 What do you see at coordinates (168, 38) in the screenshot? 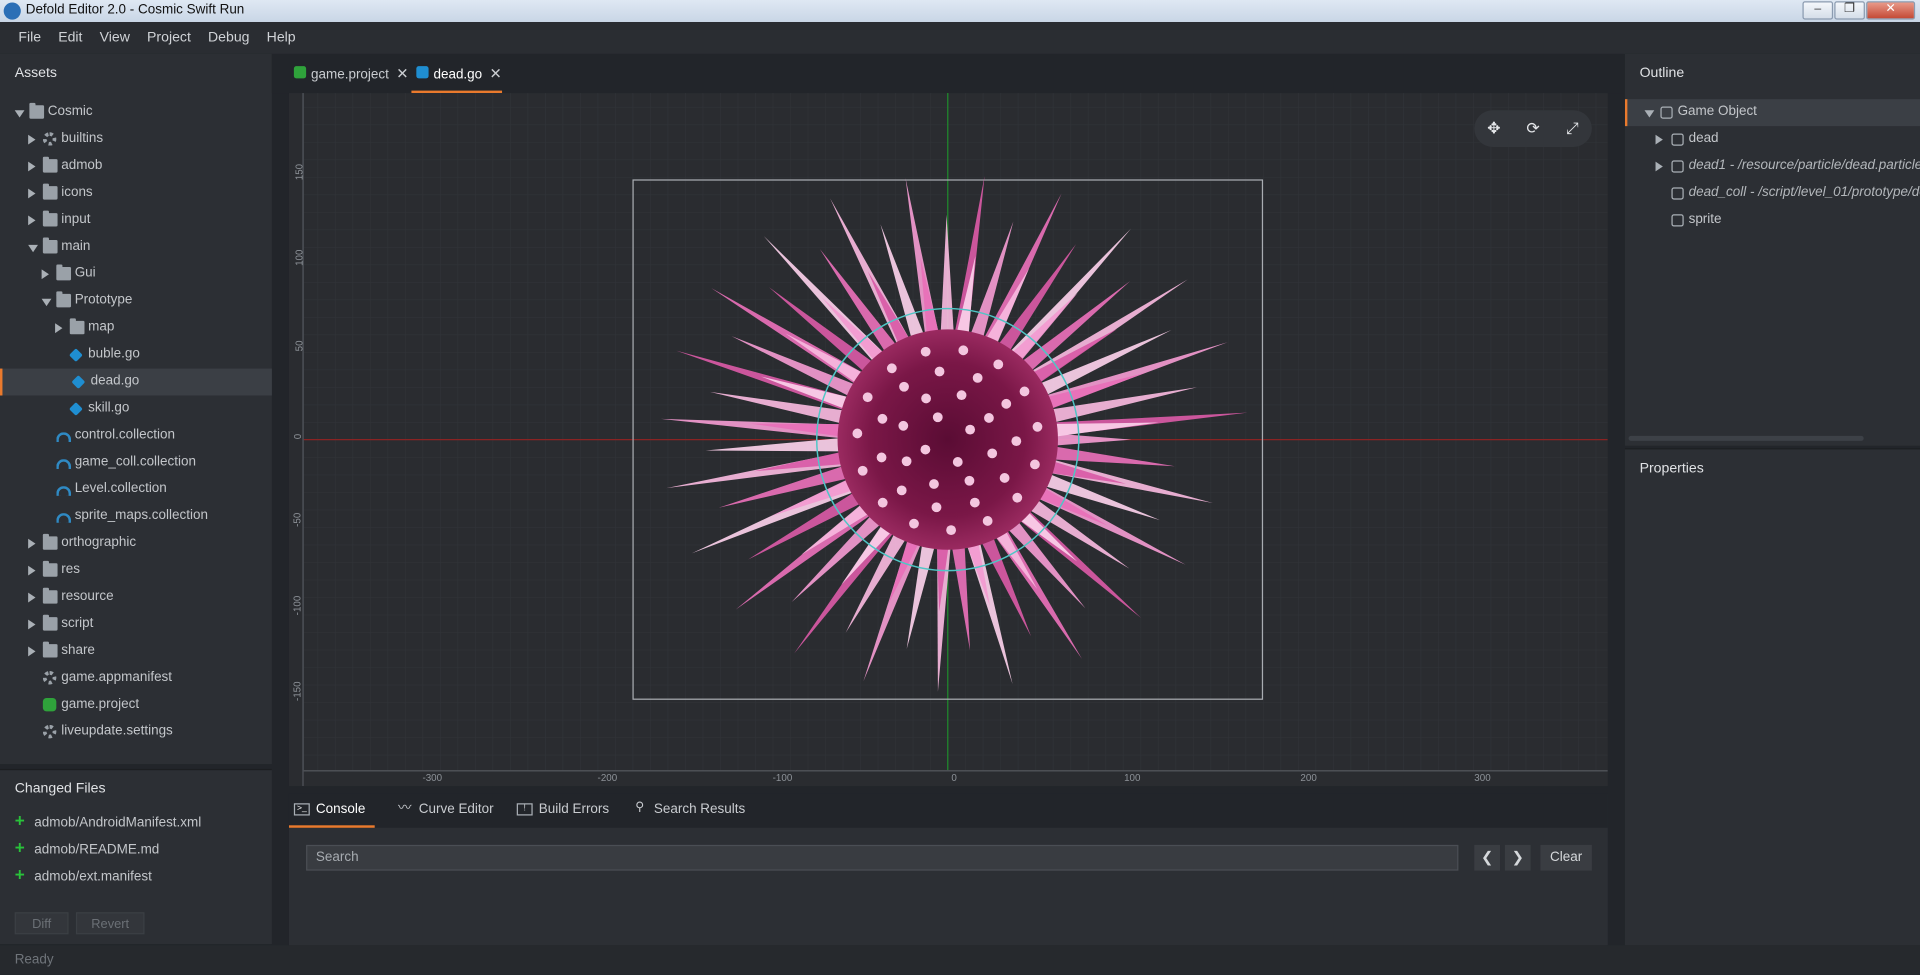
I see `menu-project: Project` at bounding box center [168, 38].